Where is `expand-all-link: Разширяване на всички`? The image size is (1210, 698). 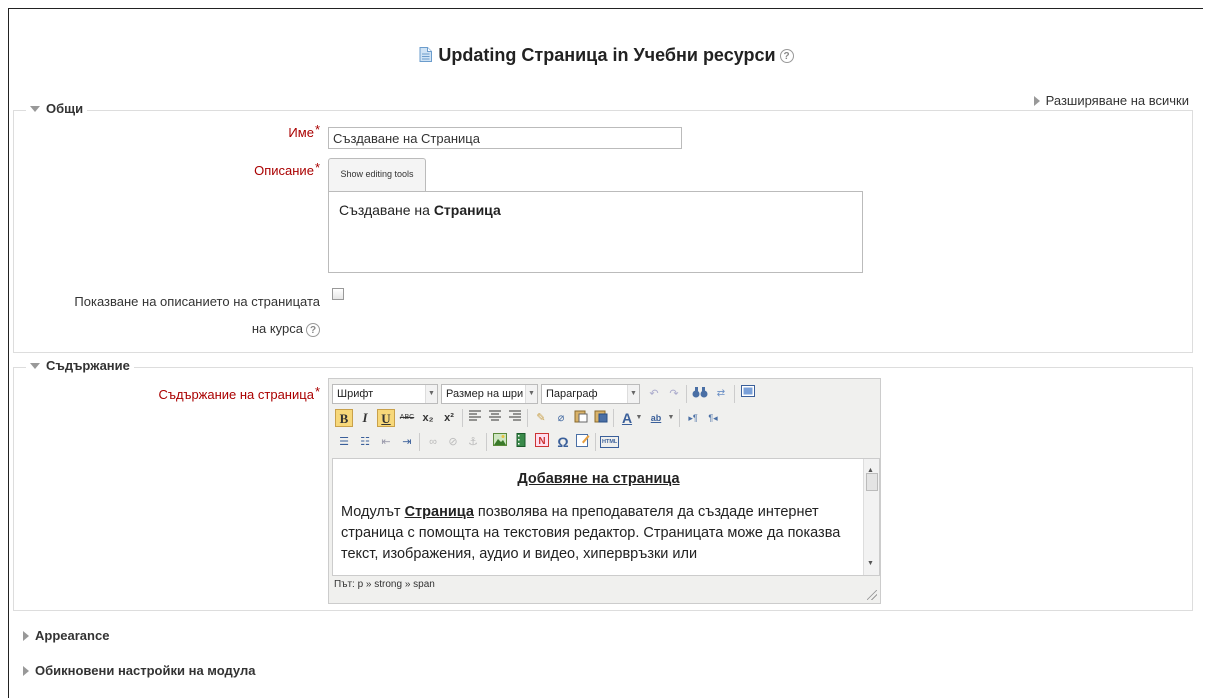 expand-all-link: Разширяване на всички is located at coordinates (1111, 100).